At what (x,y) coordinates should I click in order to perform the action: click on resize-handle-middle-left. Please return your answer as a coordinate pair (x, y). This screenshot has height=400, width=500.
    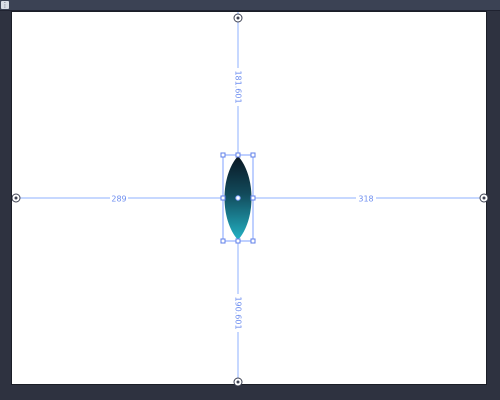
    Looking at the image, I should click on (223, 198).